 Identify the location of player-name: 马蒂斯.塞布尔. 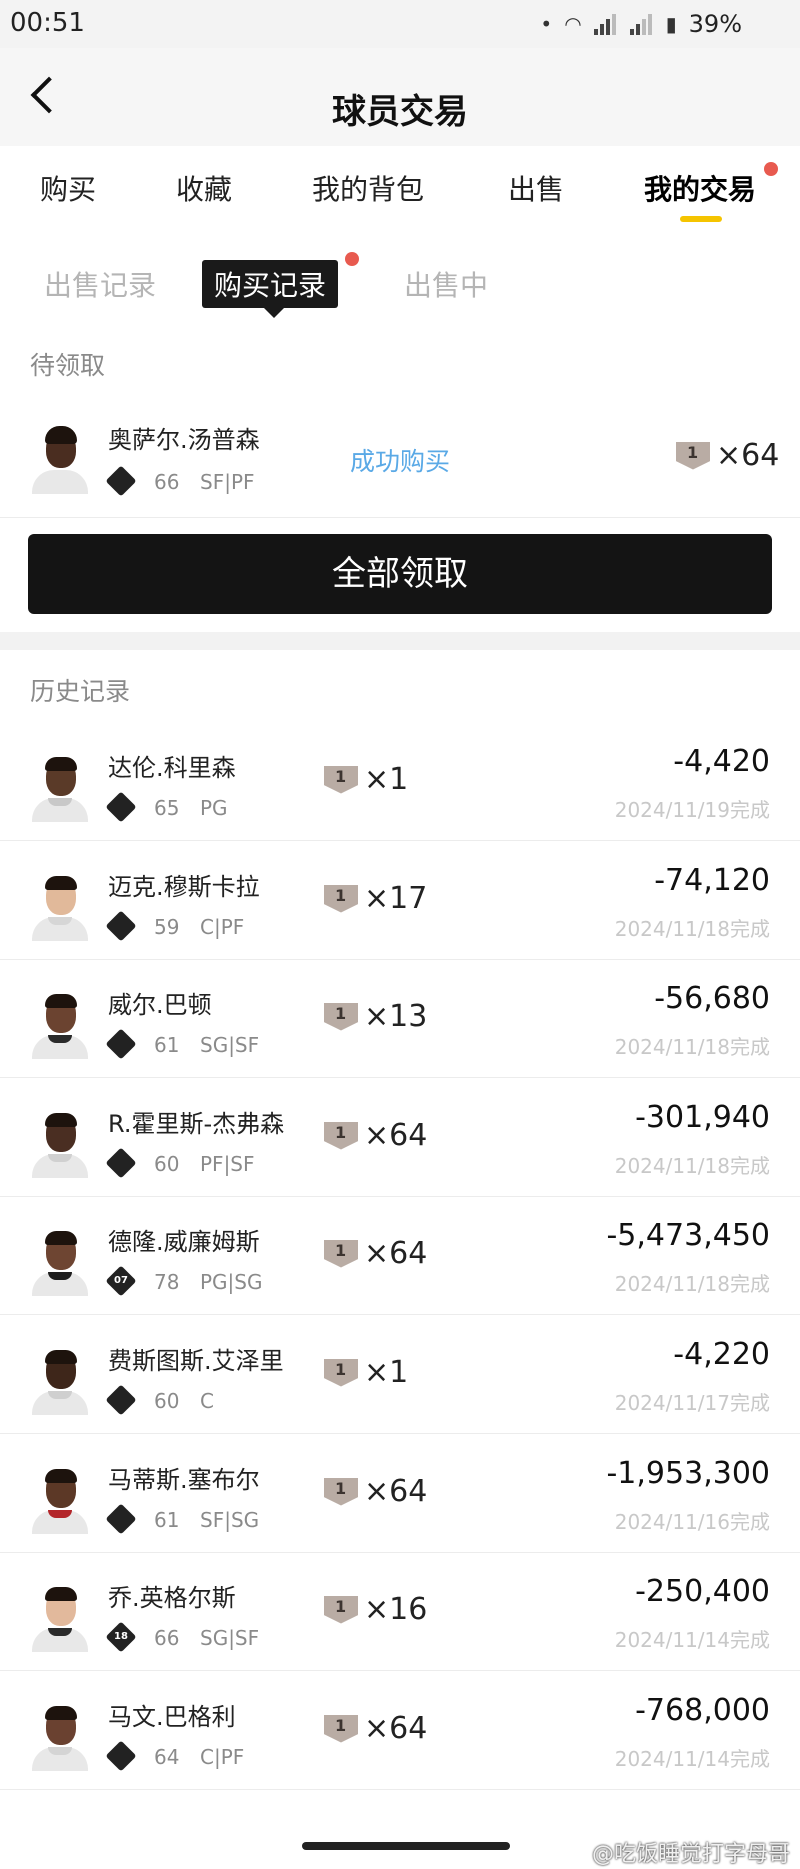
(184, 1480).